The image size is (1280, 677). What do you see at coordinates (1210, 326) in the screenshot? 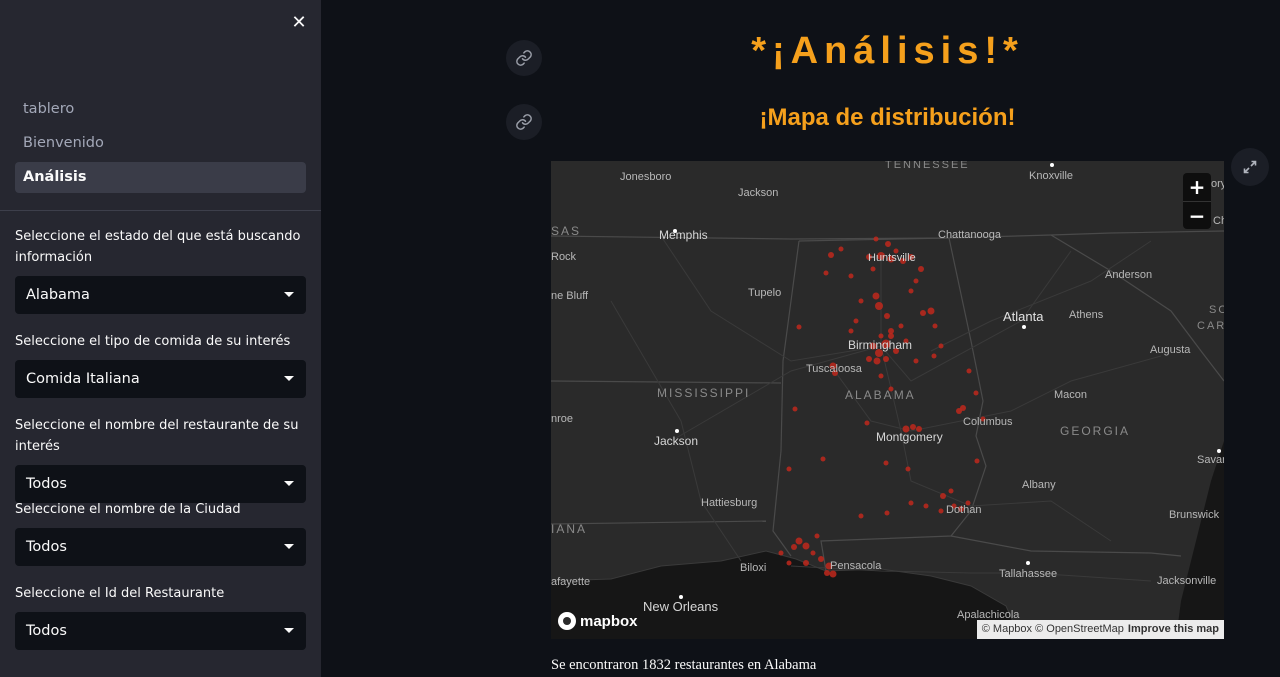
I see `label-car: CAR` at bounding box center [1210, 326].